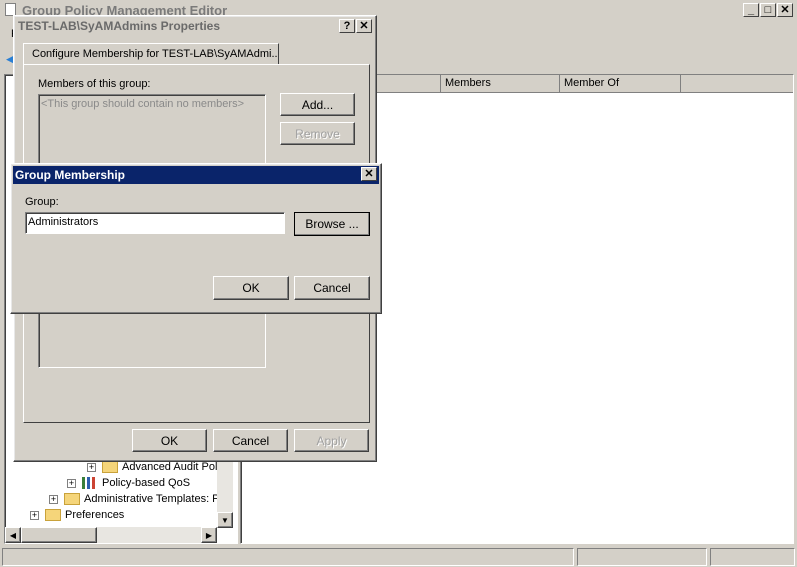 This screenshot has width=797, height=567. Describe the element at coordinates (737, 84) in the screenshot. I see `column-header-blank` at that location.